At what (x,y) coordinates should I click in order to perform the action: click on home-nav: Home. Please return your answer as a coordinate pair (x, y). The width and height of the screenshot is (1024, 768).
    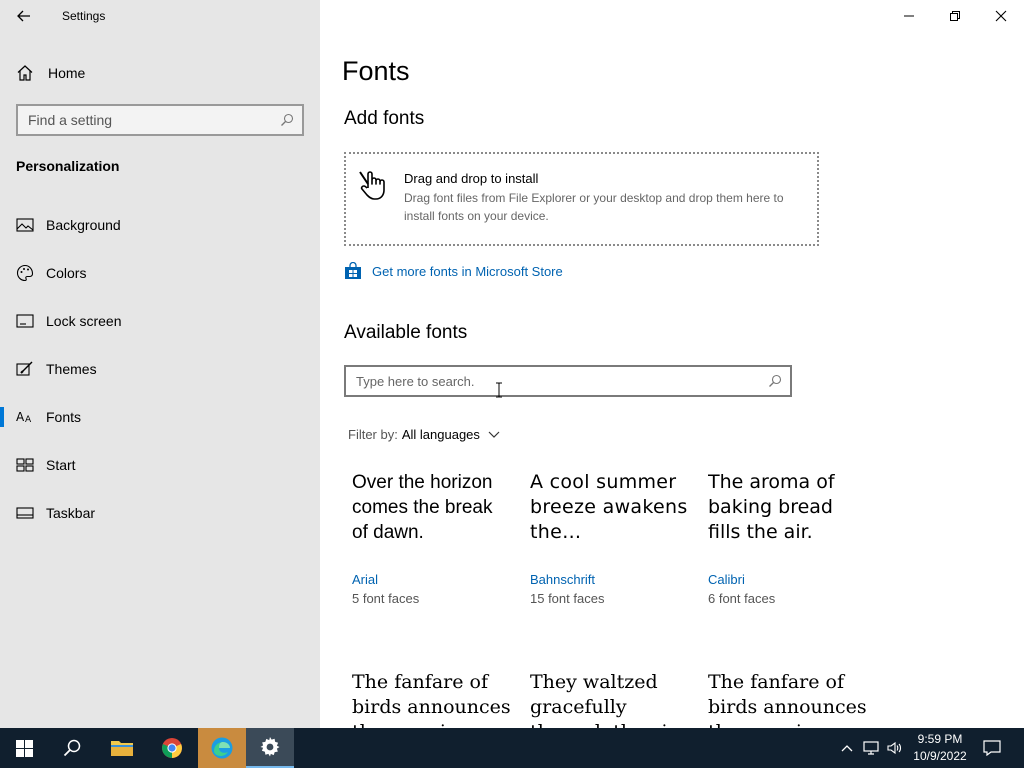
    Looking at the image, I should click on (50, 73).